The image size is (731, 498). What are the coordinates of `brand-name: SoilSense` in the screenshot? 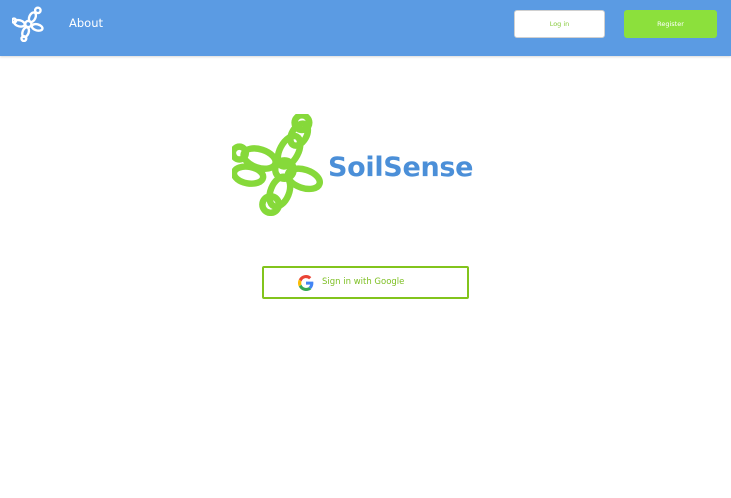 It's located at (401, 167).